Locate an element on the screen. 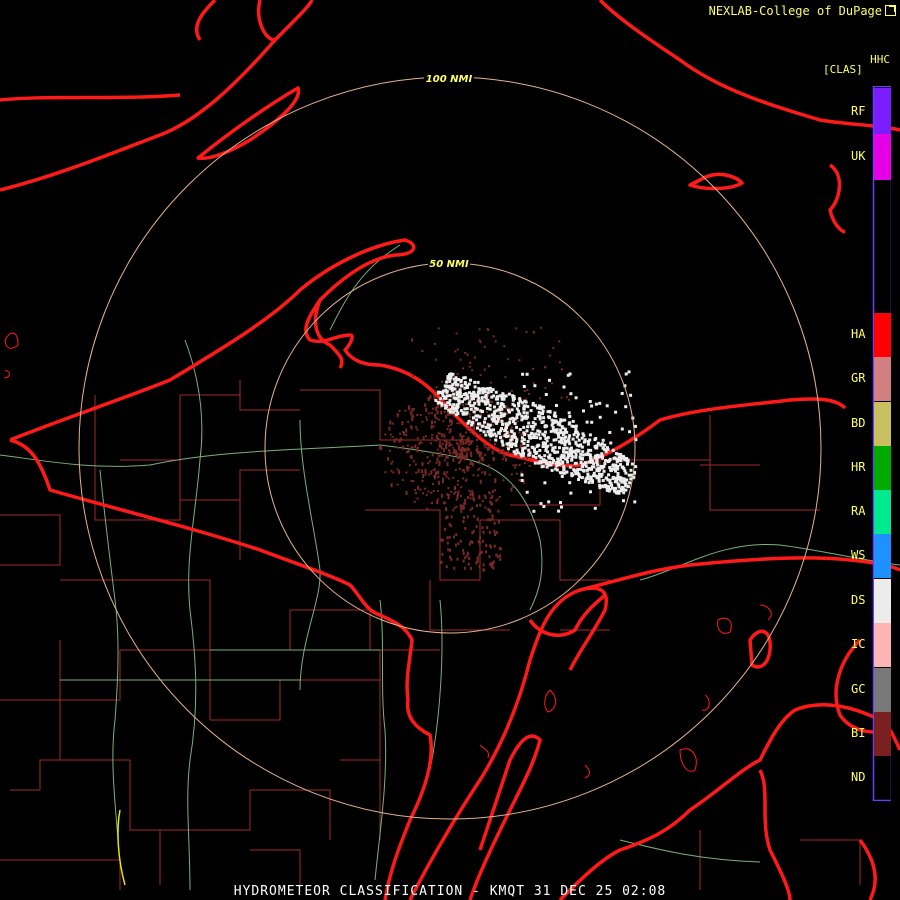 The width and height of the screenshot is (900, 900). credit-label: NEXLAB-College of DuPage is located at coordinates (802, 11).